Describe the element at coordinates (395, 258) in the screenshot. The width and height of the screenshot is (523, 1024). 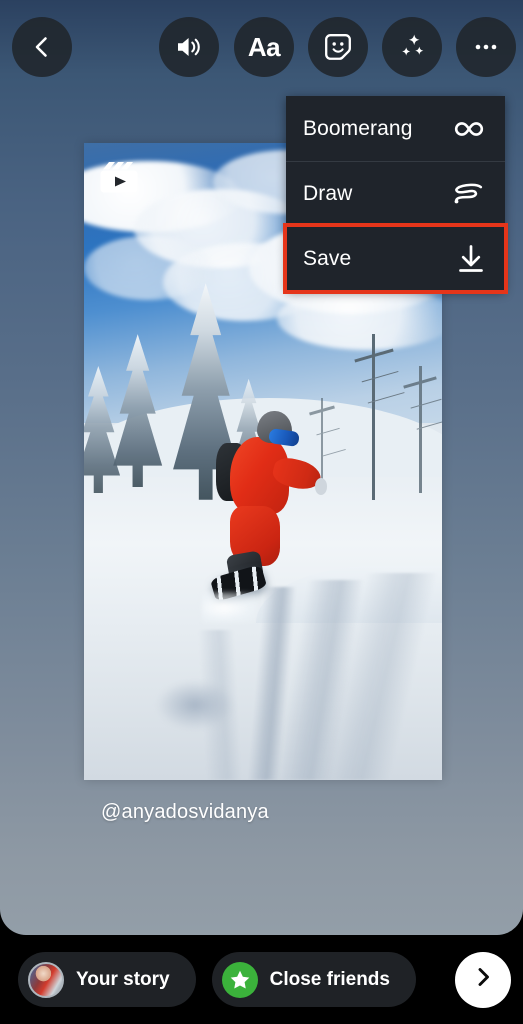
I see `menu-item-save: Save` at that location.